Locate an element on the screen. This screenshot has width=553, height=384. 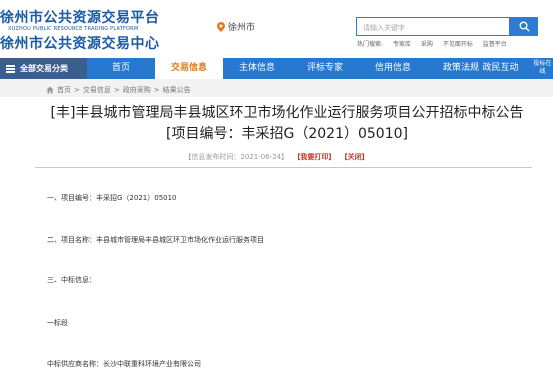
hot-words-label: 热门搜索: is located at coordinates (370, 44).